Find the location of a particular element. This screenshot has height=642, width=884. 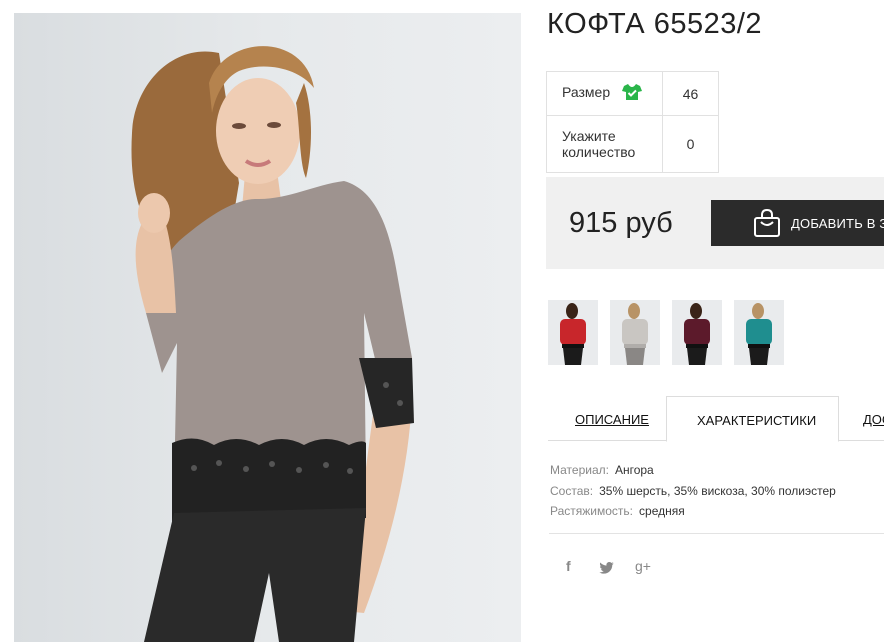

spec-key: Материал: is located at coordinates (579, 470).